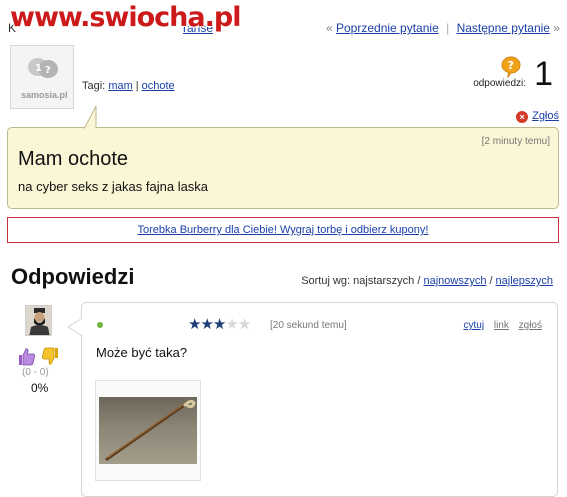  I want to click on previous-question-link: Poprzednie pytanie, so click(387, 28).